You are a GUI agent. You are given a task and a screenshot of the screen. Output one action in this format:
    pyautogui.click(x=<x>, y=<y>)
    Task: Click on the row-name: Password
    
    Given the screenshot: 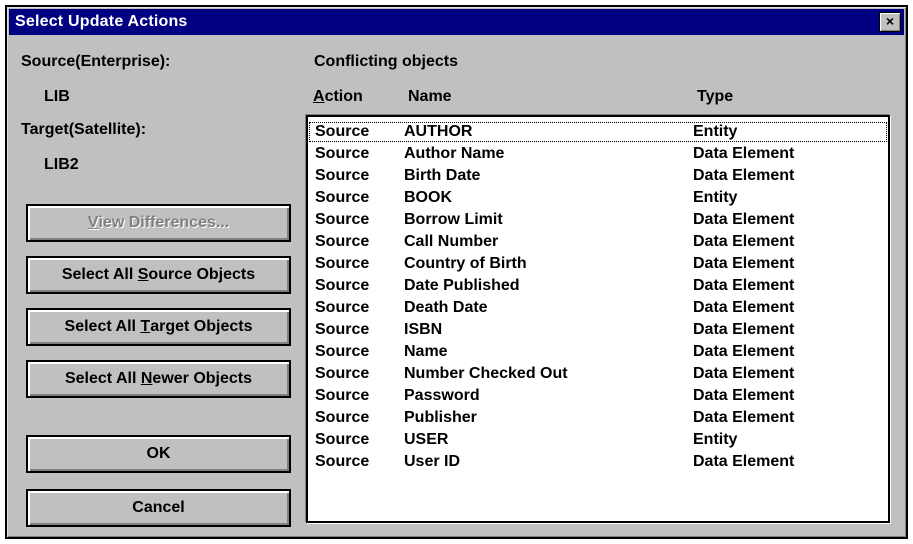 What is the action you would take?
    pyautogui.click(x=442, y=395)
    